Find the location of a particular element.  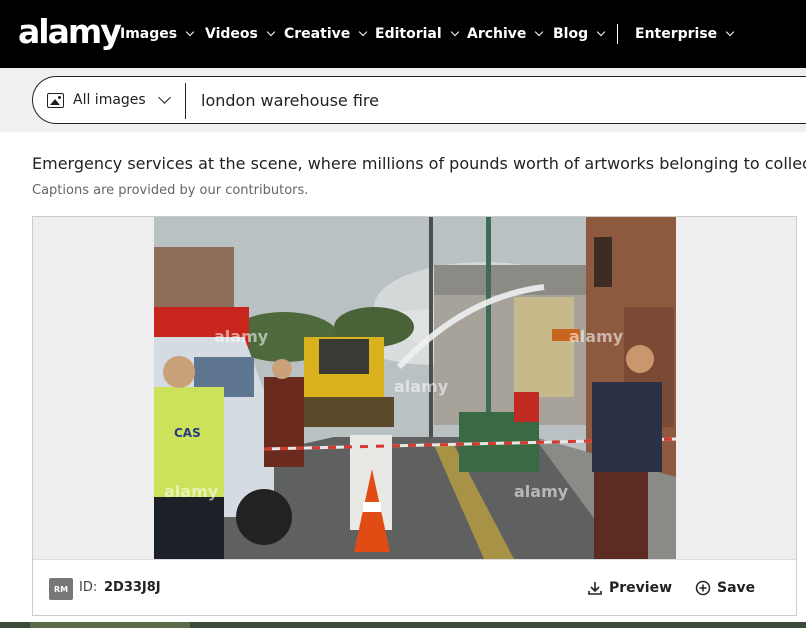

search-bar-row: All images is located at coordinates (403, 100).